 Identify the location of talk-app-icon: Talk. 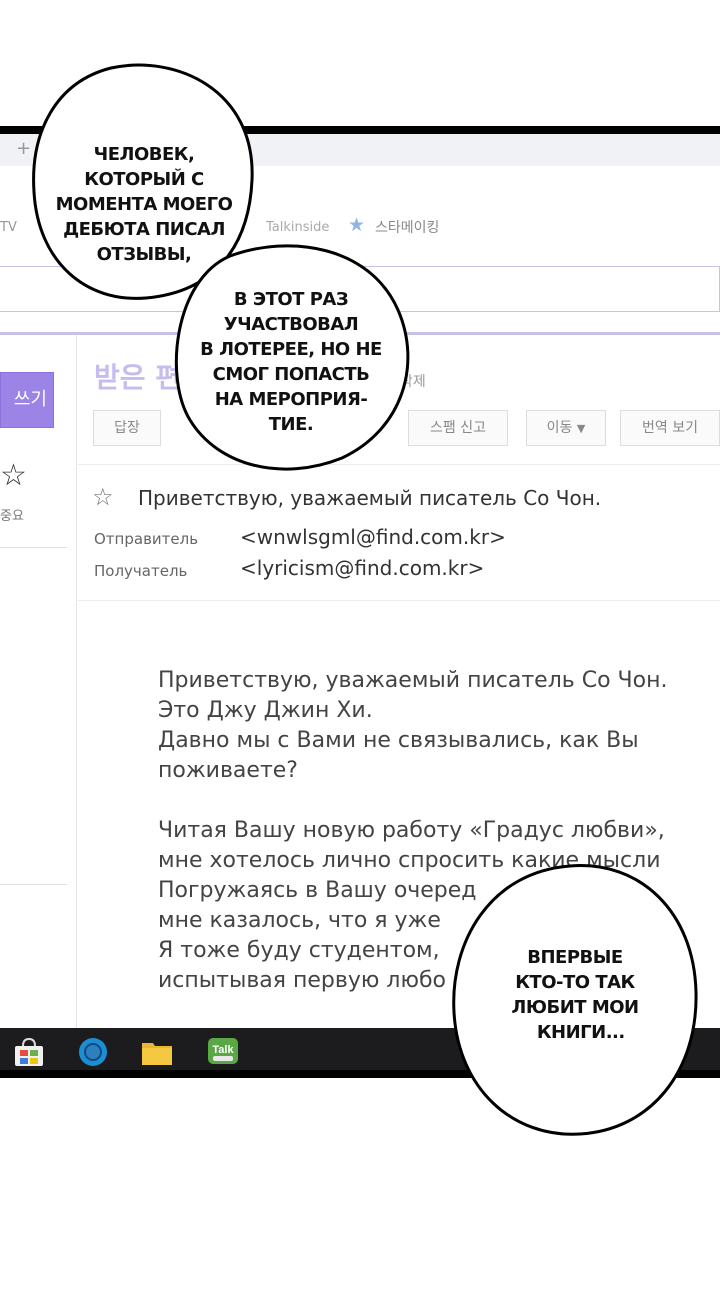
(223, 1052).